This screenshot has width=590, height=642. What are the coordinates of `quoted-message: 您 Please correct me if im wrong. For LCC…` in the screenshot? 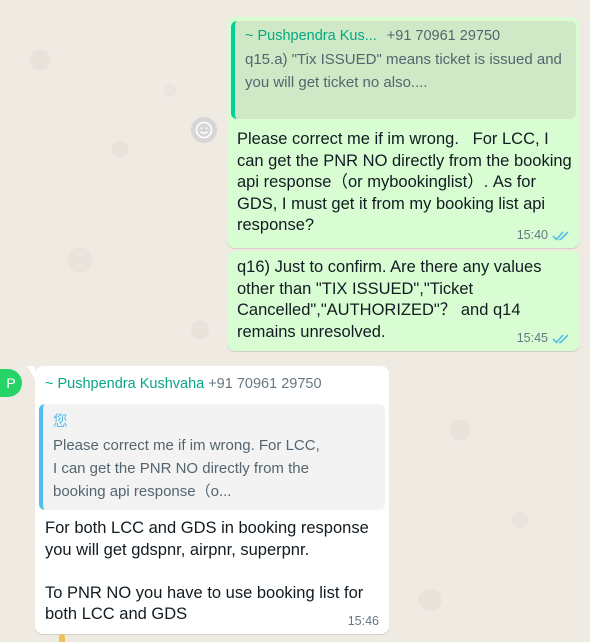 It's located at (212, 457).